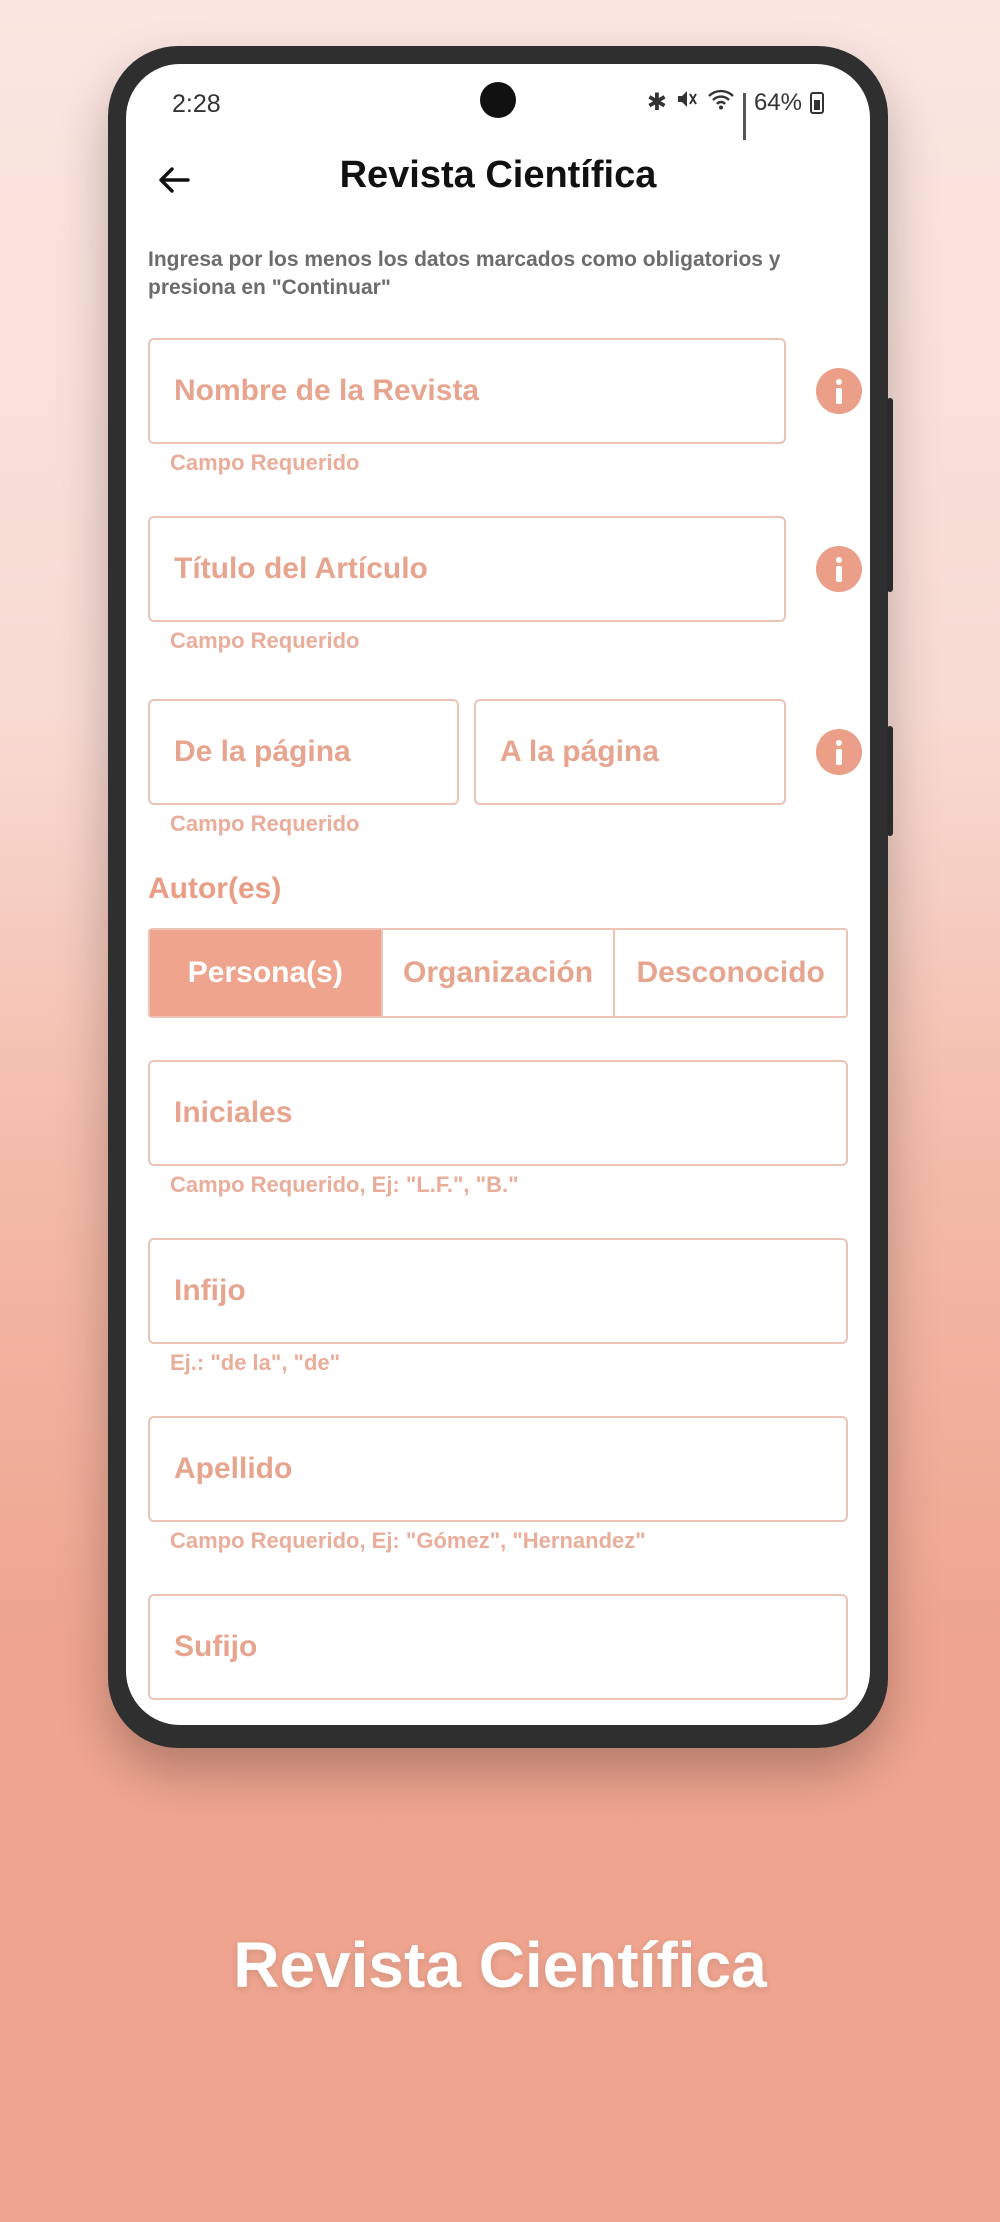  Describe the element at coordinates (344, 1184) in the screenshot. I see `initials-hint: Campo Requerido, Ej: "L.F.", "B."` at that location.